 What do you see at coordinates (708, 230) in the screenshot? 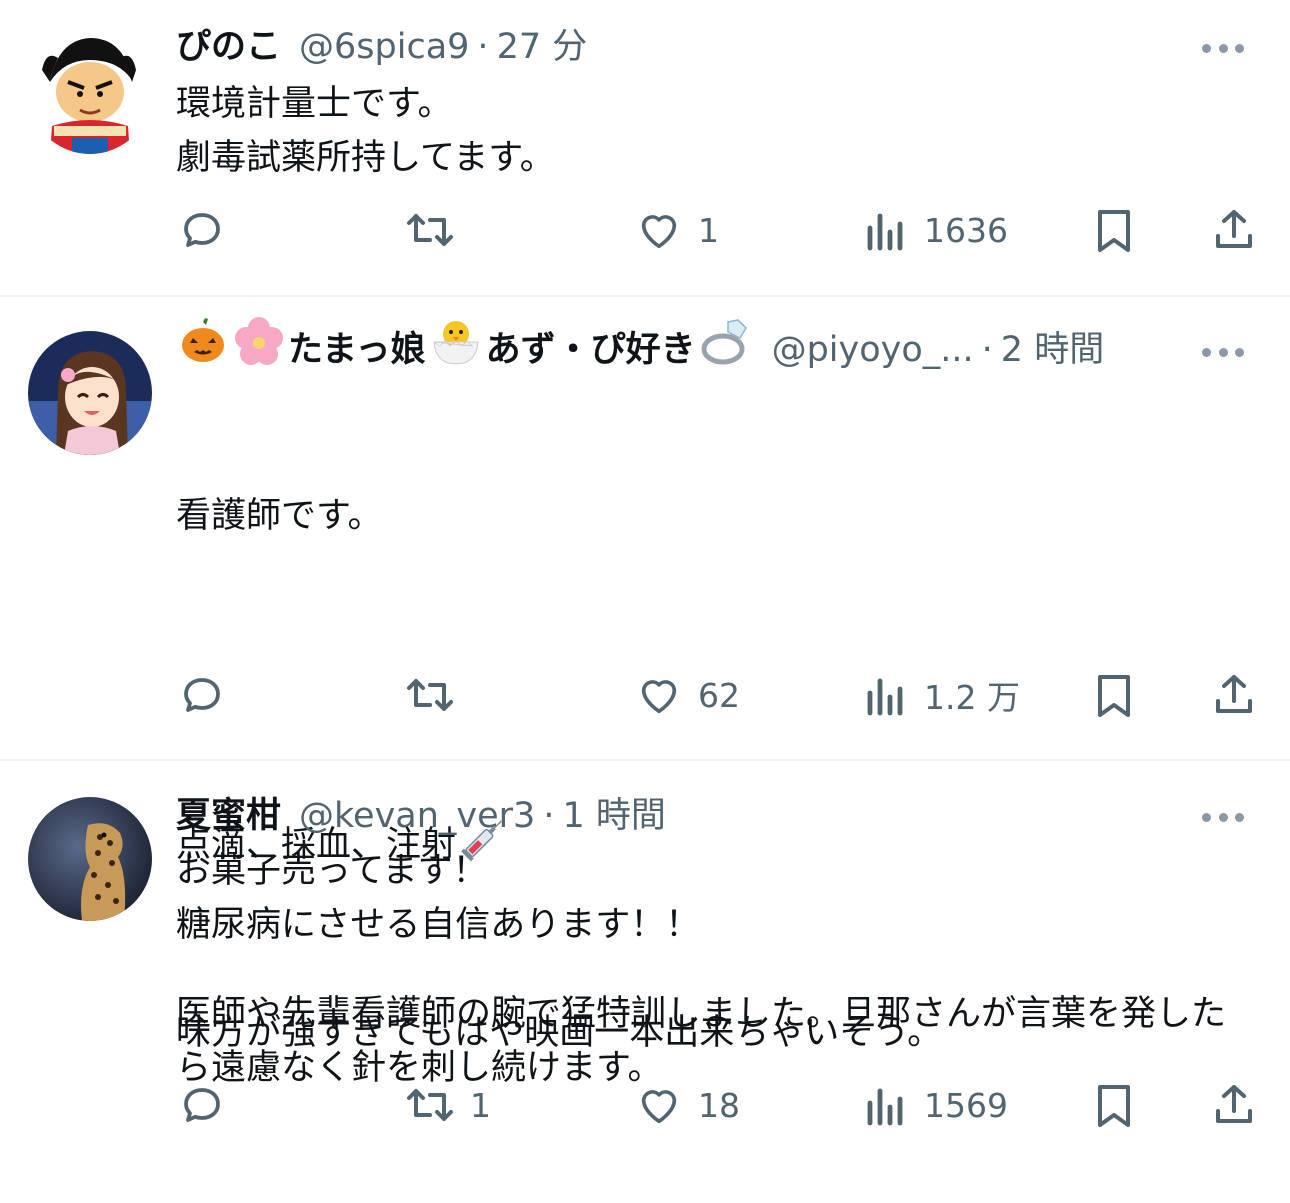
I see `like-count: 1` at bounding box center [708, 230].